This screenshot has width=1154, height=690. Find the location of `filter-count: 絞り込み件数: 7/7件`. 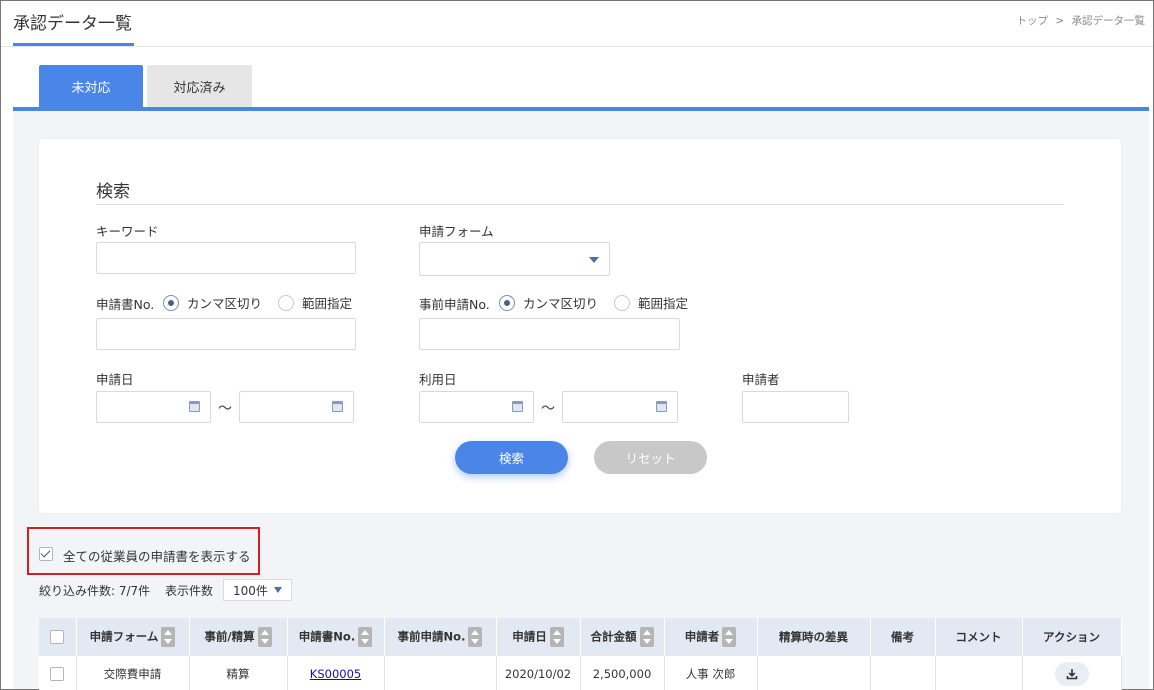

filter-count: 絞り込み件数: 7/7件 is located at coordinates (95, 591).